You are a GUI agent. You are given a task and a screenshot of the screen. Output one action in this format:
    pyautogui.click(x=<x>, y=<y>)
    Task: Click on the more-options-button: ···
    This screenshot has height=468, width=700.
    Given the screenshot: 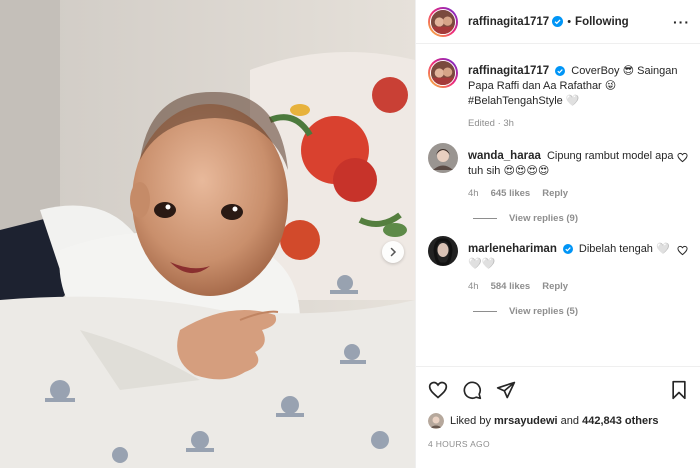 What is the action you would take?
    pyautogui.click(x=681, y=22)
    